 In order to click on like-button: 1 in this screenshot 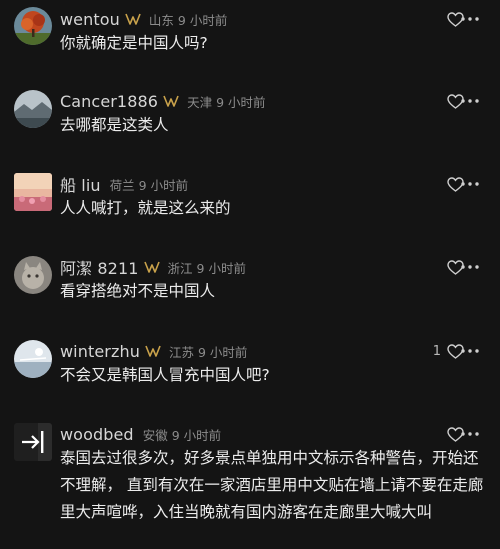, I will do `click(434, 351)`.